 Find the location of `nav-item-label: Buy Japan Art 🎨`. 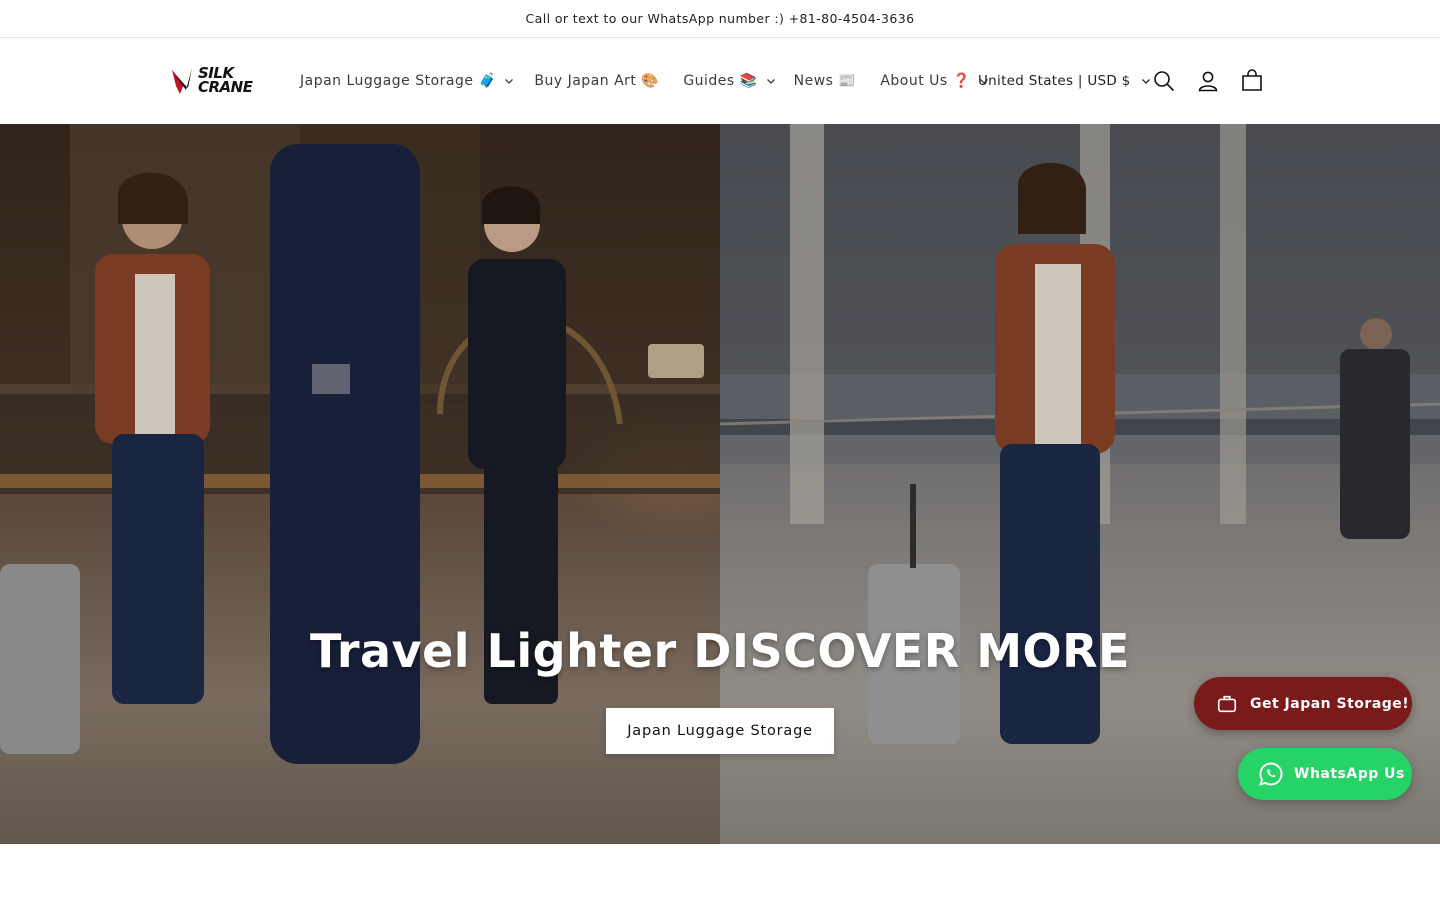

nav-item-label: Buy Japan Art 🎨 is located at coordinates (597, 81).